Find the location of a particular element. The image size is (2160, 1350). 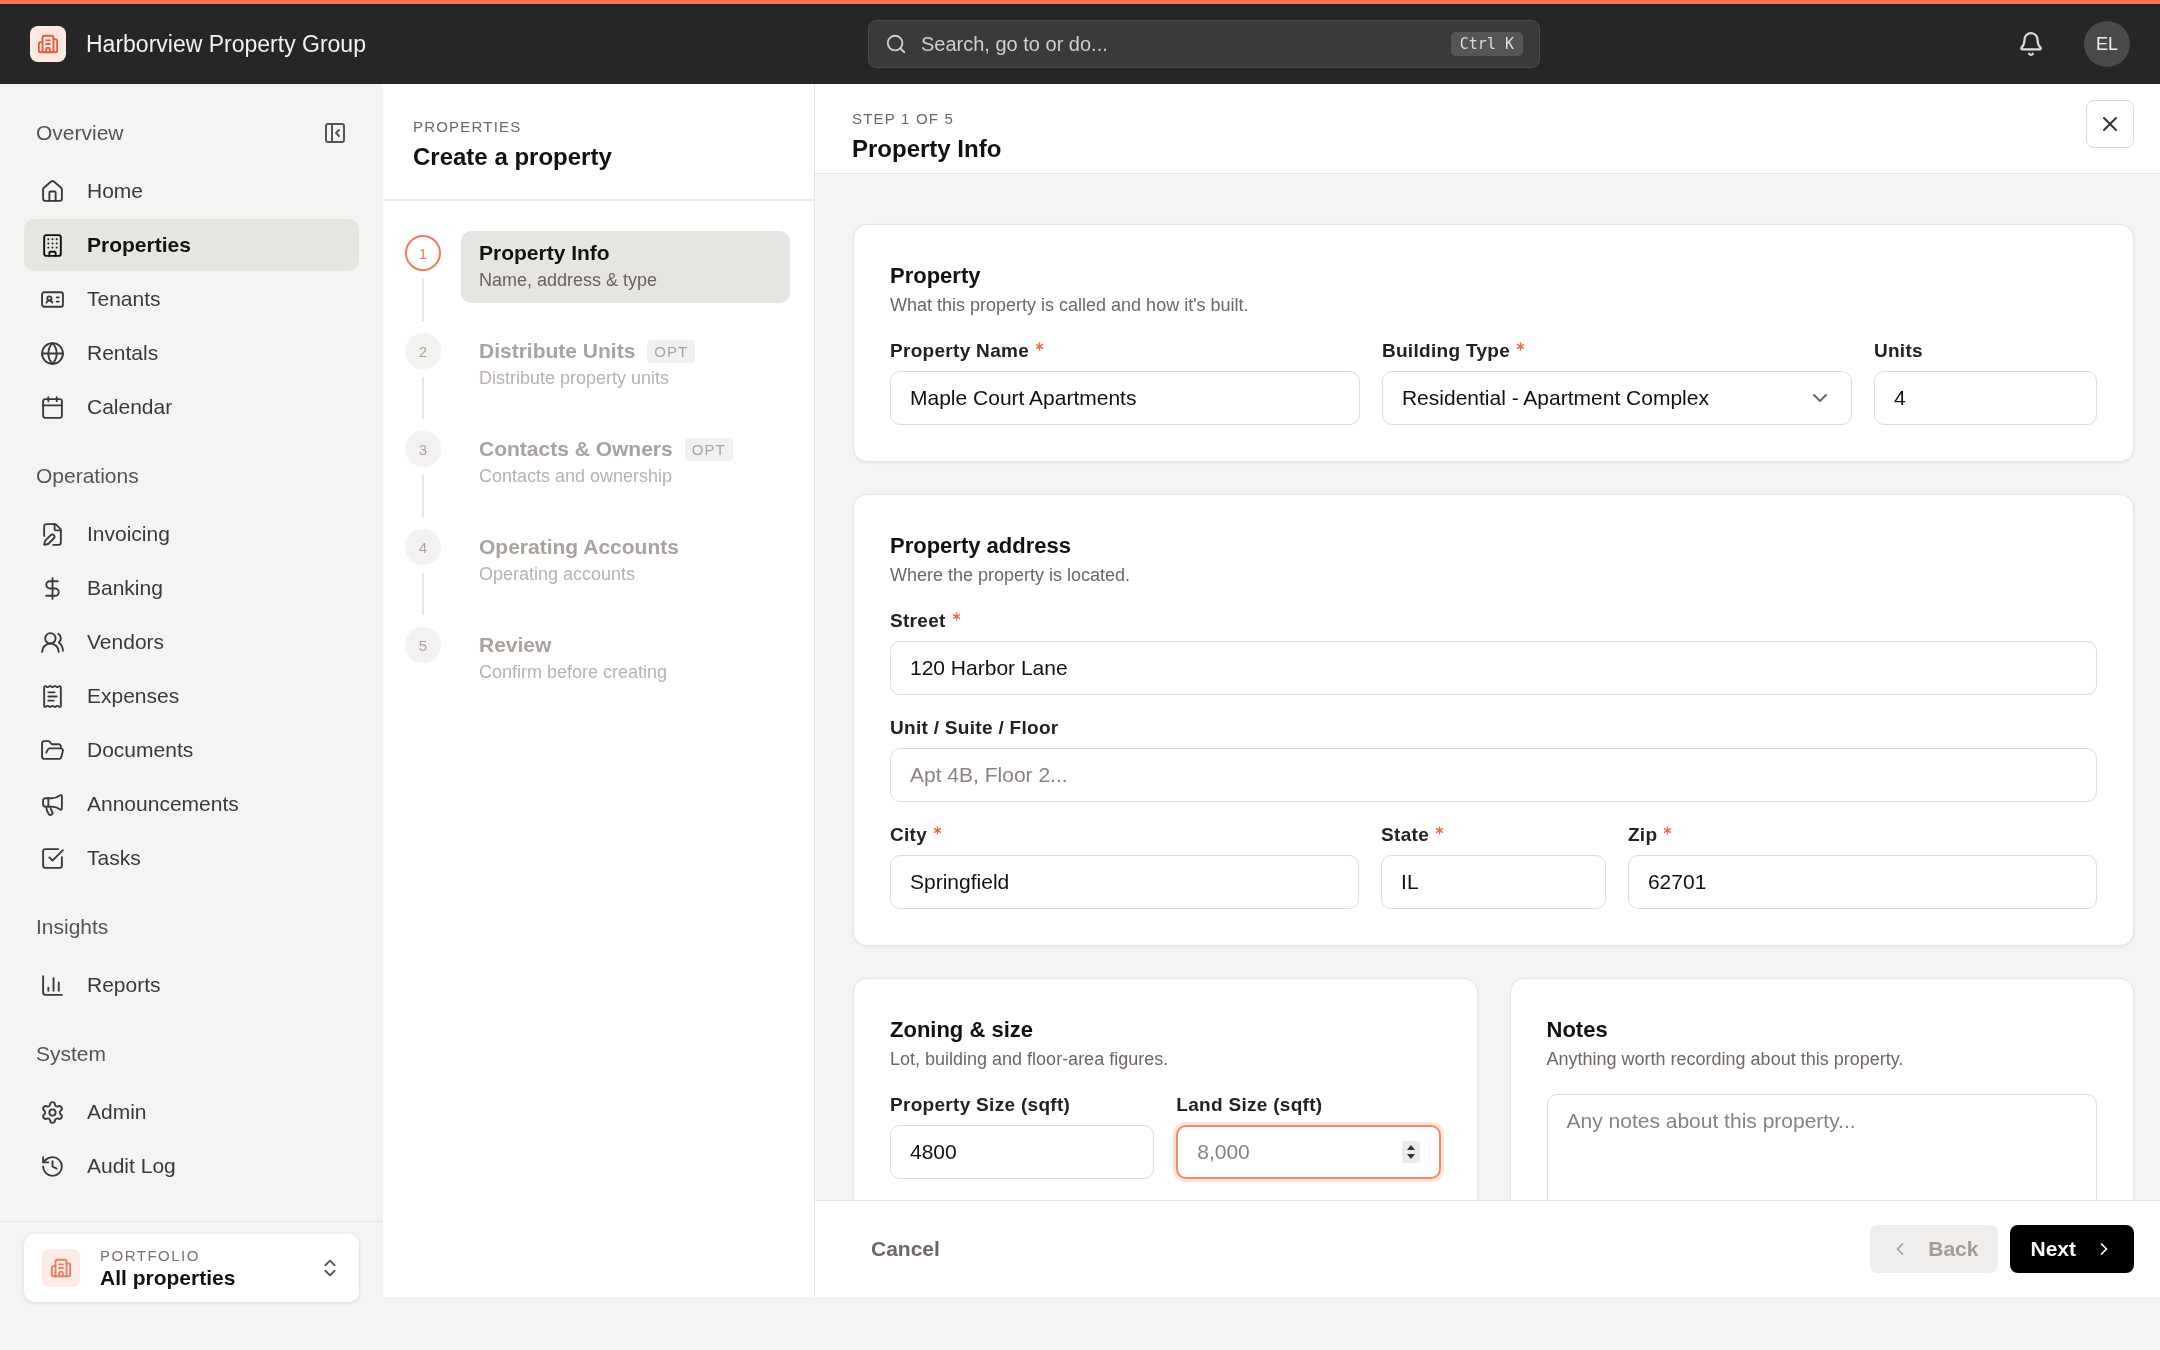

portfolio-switcher: PORTFOLIO All properties is located at coordinates (191, 1268).